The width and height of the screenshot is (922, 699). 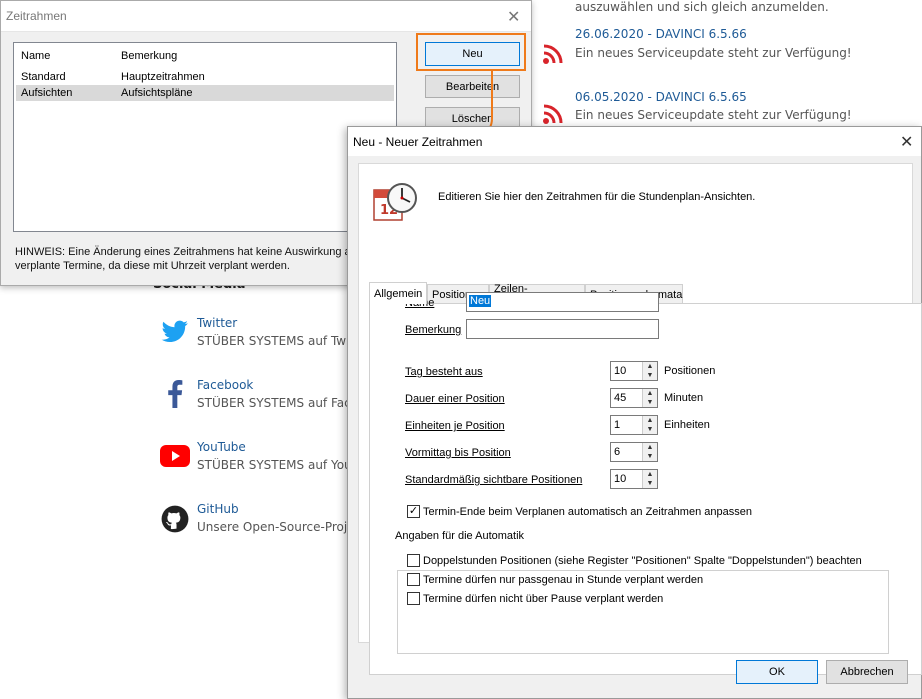 What do you see at coordinates (620, 398) in the screenshot?
I see `stepper-value: 45` at bounding box center [620, 398].